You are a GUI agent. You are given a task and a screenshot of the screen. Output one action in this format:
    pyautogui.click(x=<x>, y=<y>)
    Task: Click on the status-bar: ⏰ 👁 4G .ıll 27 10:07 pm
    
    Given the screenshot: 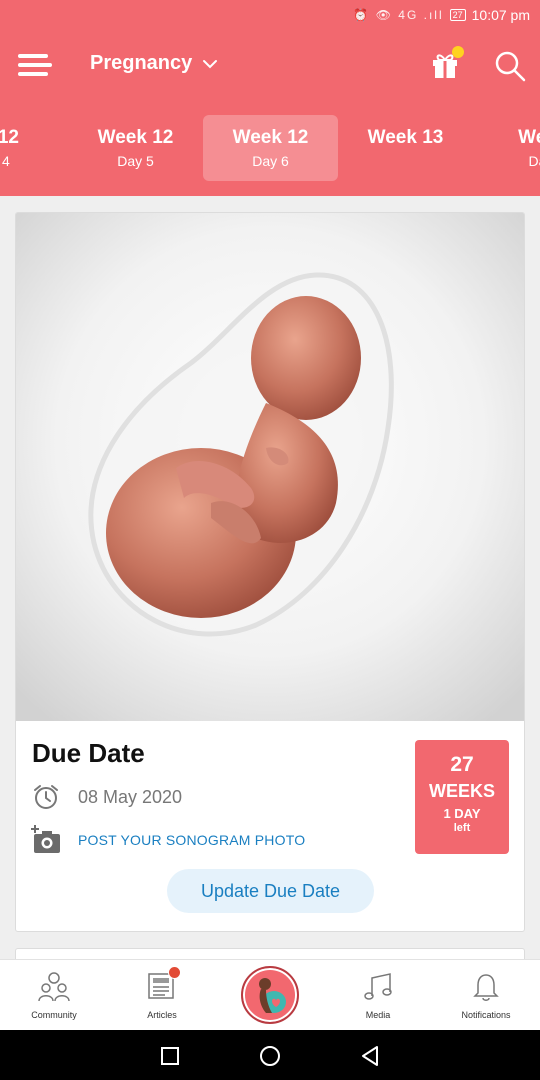 What is the action you would take?
    pyautogui.click(x=270, y=15)
    